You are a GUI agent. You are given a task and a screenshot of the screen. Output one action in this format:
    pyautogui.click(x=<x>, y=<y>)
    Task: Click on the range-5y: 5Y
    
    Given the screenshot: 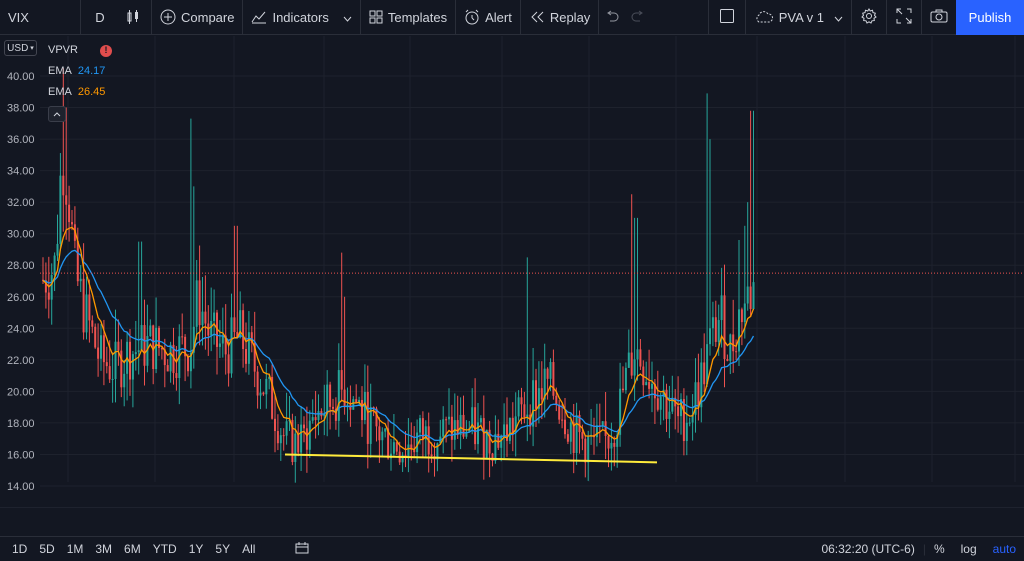 What is the action you would take?
    pyautogui.click(x=222, y=549)
    